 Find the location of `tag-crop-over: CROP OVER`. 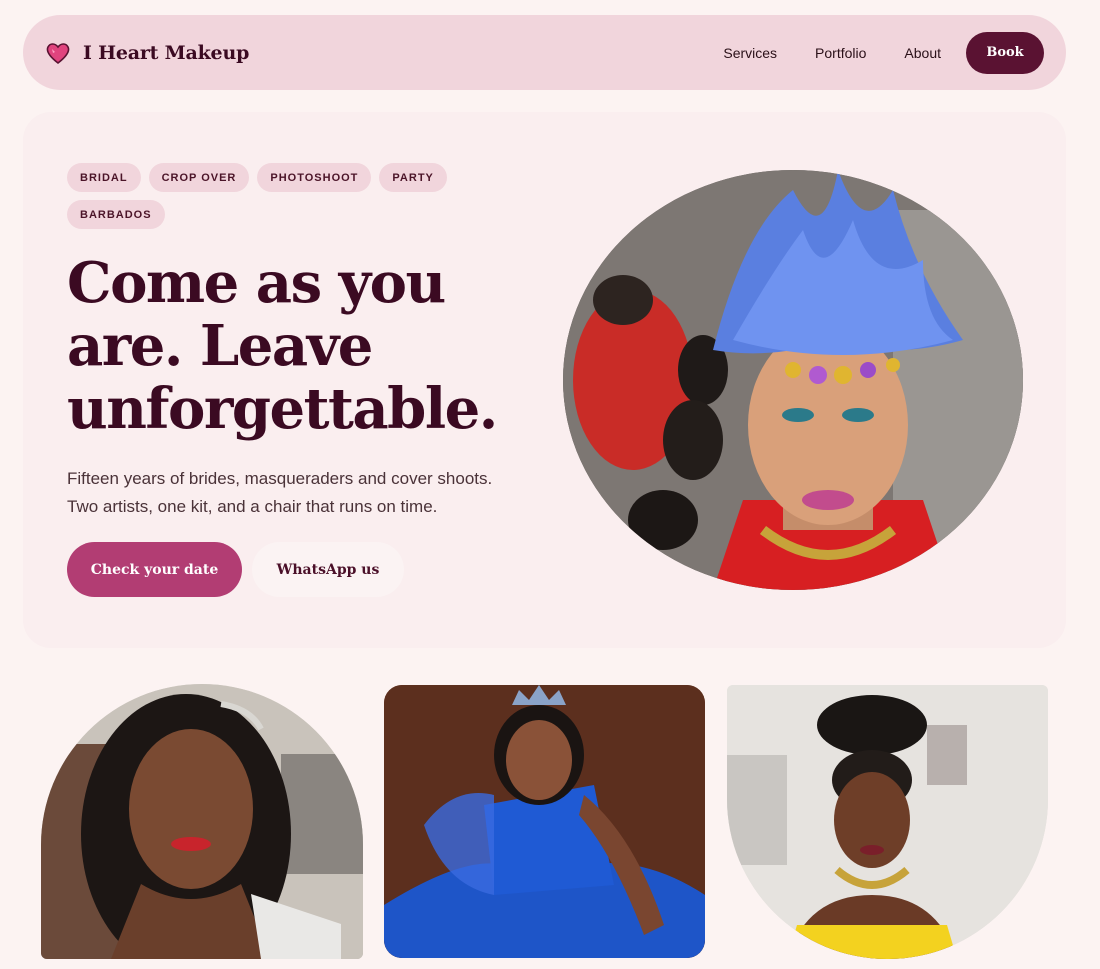

tag-crop-over: CROP OVER is located at coordinates (199, 177).